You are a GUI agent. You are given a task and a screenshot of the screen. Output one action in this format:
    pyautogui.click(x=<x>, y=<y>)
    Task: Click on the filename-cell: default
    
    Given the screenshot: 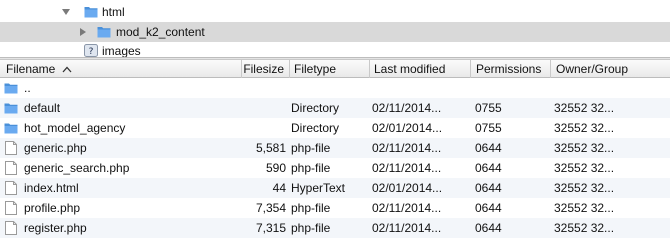 What is the action you would take?
    pyautogui.click(x=42, y=108)
    